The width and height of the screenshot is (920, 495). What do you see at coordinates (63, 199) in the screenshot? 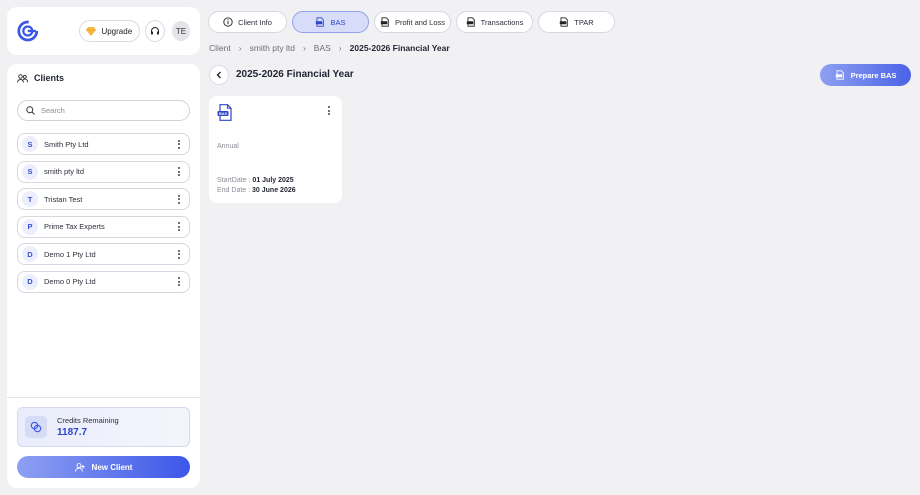
I see `client-name: Tristan Test` at bounding box center [63, 199].